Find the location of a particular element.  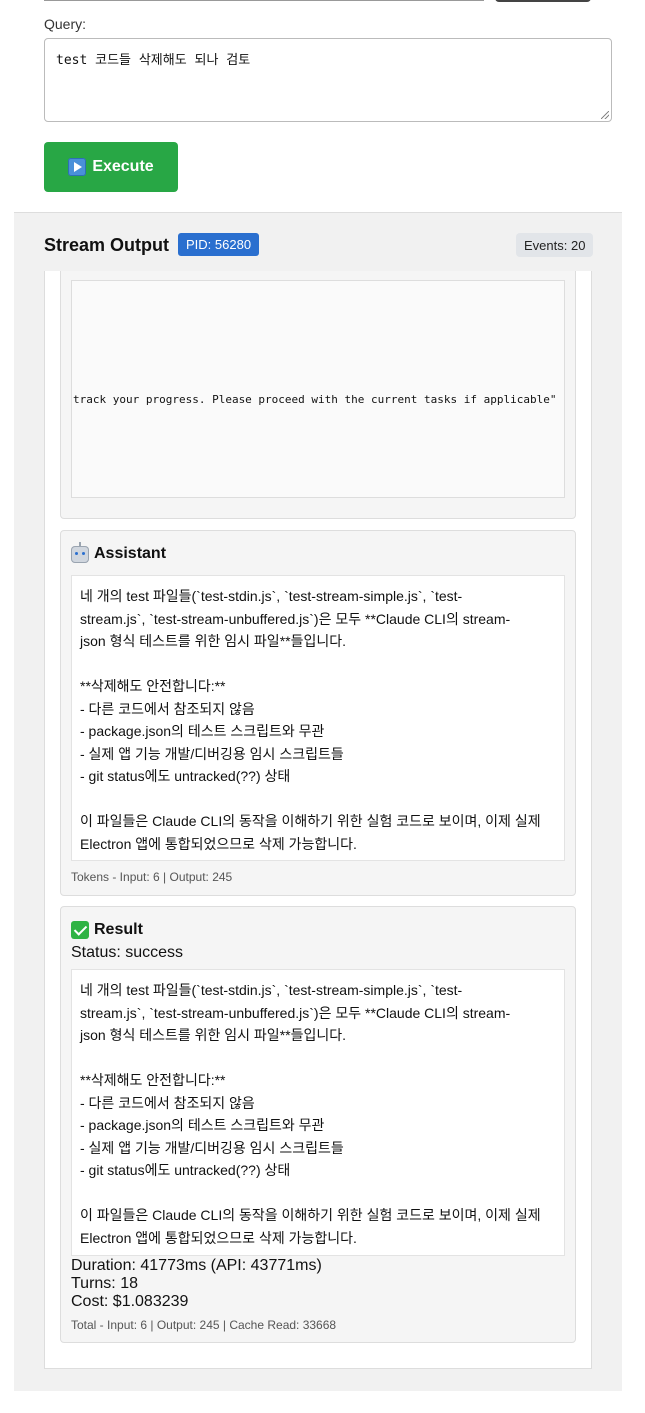

check-icon is located at coordinates (80, 930).